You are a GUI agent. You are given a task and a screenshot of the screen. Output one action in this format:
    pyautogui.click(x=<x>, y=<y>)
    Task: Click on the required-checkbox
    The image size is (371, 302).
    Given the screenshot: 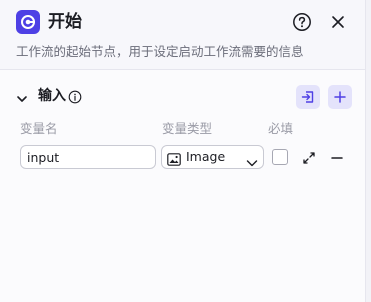 What is the action you would take?
    pyautogui.click(x=280, y=157)
    